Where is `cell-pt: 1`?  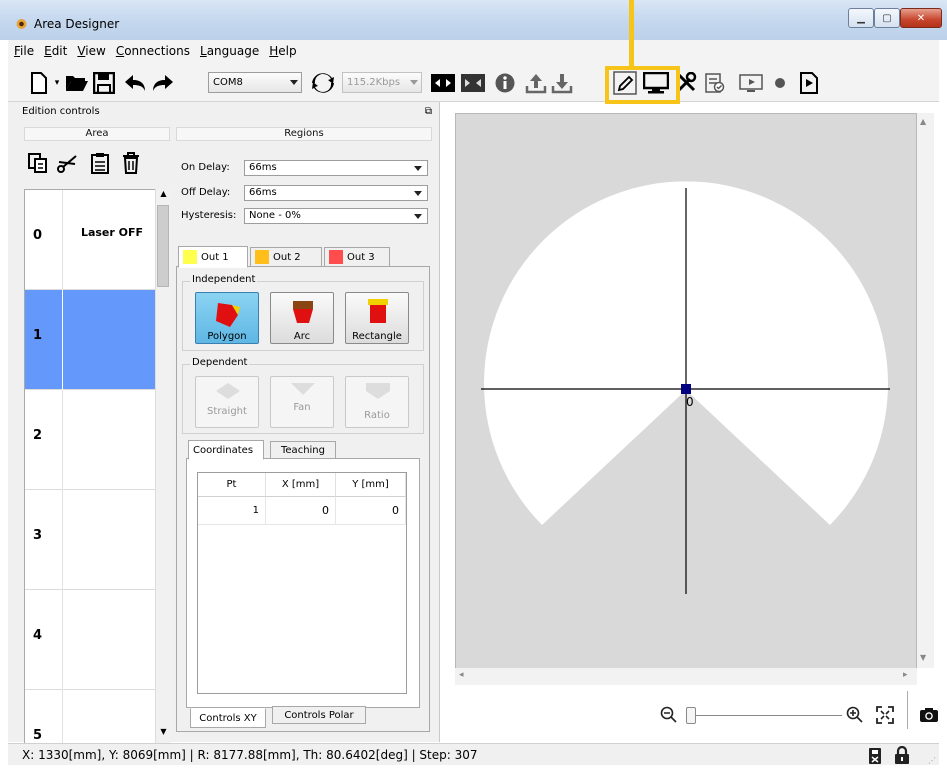 cell-pt: 1 is located at coordinates (232, 511).